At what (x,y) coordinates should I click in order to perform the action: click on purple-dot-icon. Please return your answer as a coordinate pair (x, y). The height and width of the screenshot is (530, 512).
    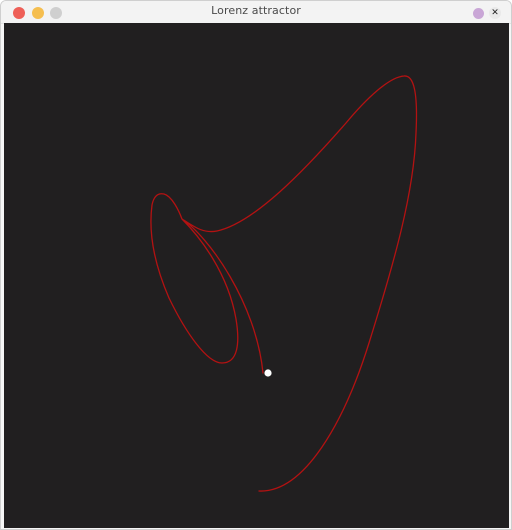
    Looking at the image, I should click on (478, 13).